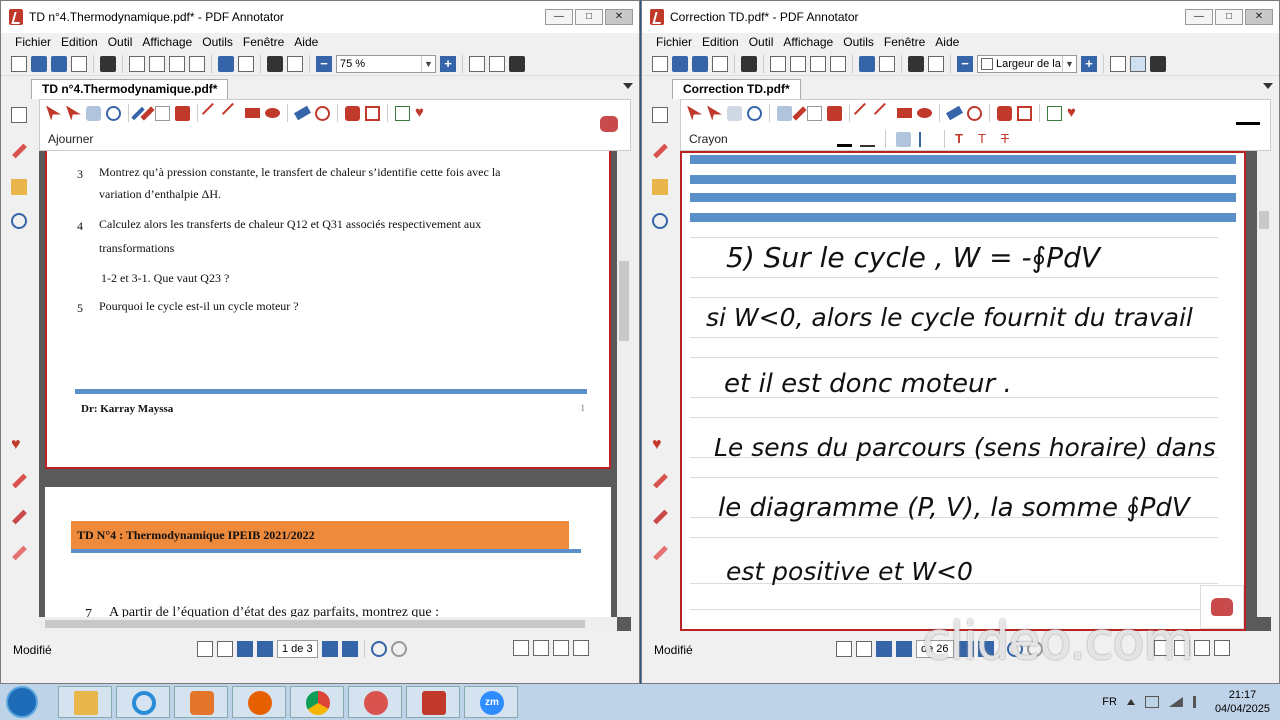 This screenshot has width=1280, height=720. I want to click on document-tab: TD n°4.Thermodynamique.pdf*, so click(130, 89).